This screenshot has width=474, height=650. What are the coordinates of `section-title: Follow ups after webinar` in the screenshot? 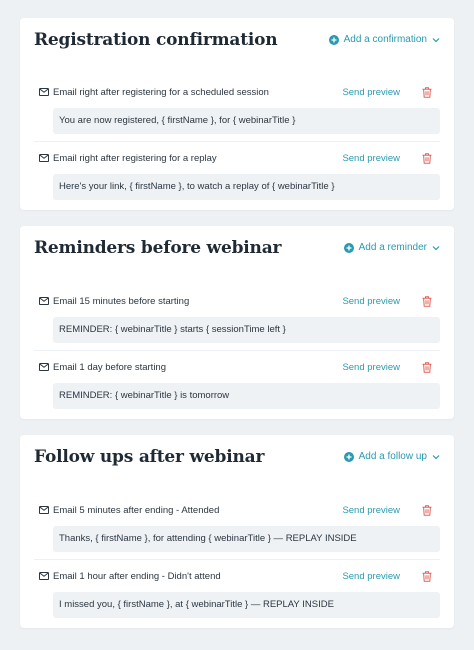 It's located at (149, 457).